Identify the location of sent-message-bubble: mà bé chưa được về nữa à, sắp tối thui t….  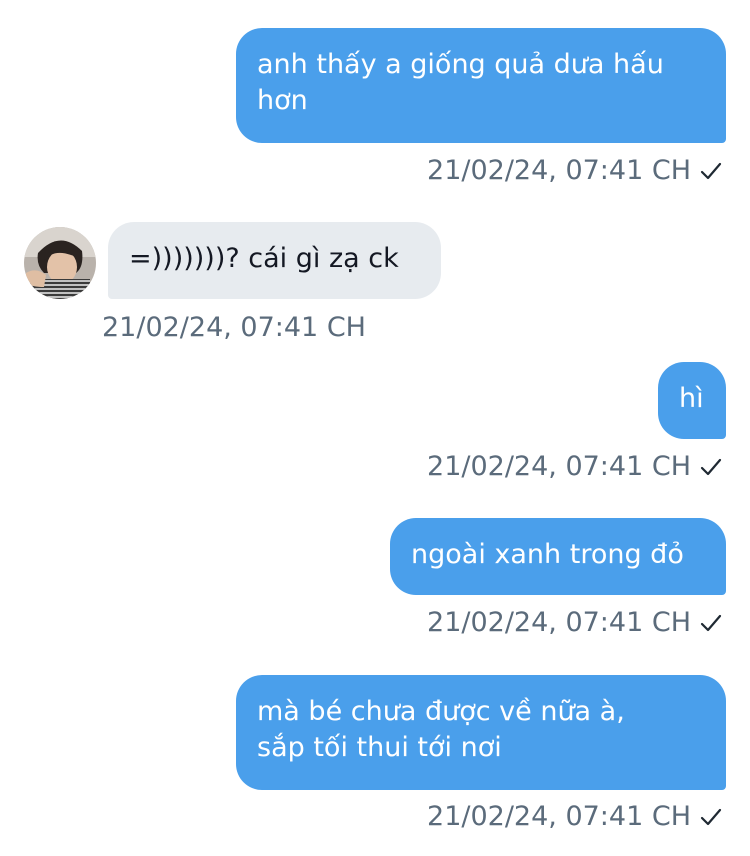
(481, 732).